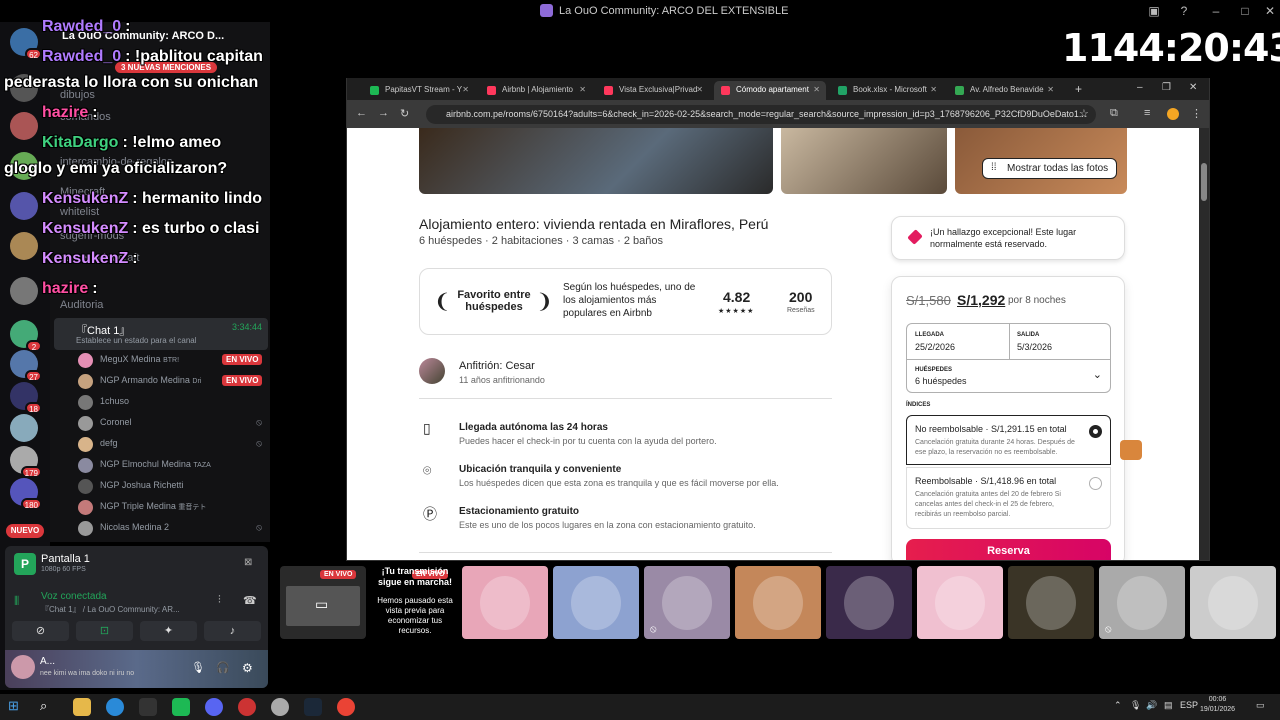 The image size is (1280, 720). Describe the element at coordinates (26, 462) in the screenshot. I see `server-icon: 179` at that location.